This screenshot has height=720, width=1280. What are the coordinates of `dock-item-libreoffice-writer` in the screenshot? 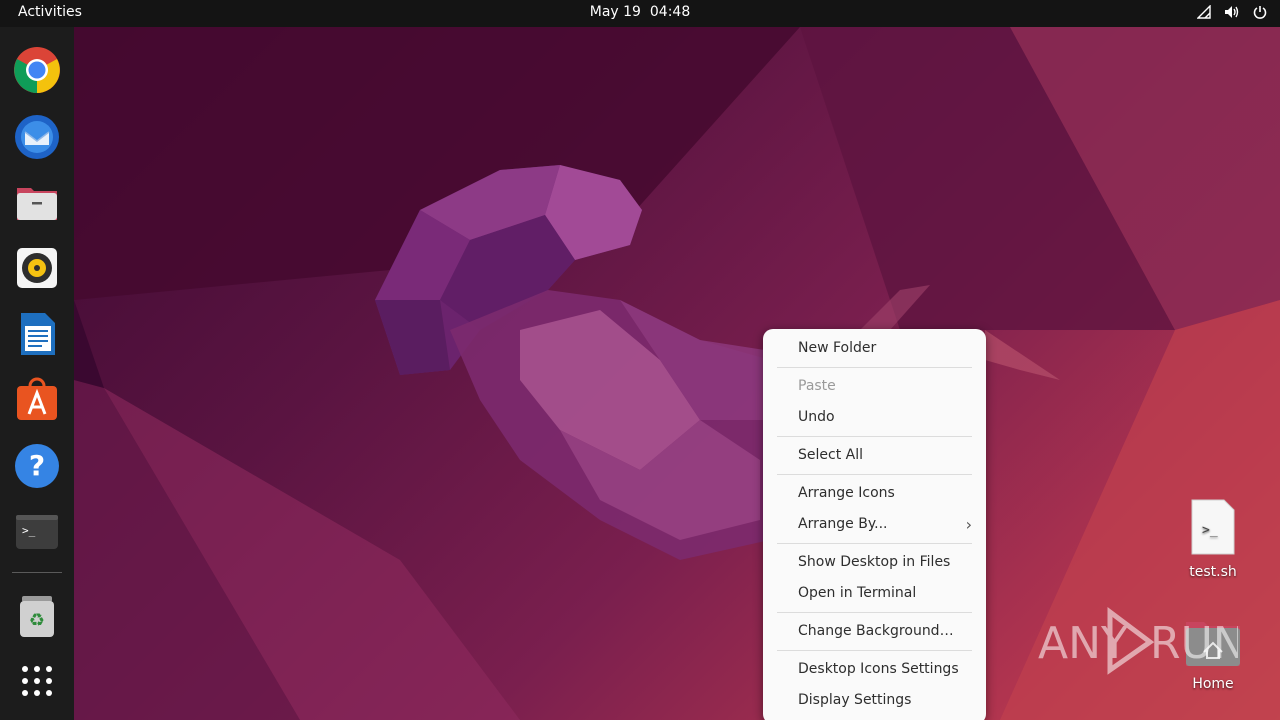 It's located at (37, 334).